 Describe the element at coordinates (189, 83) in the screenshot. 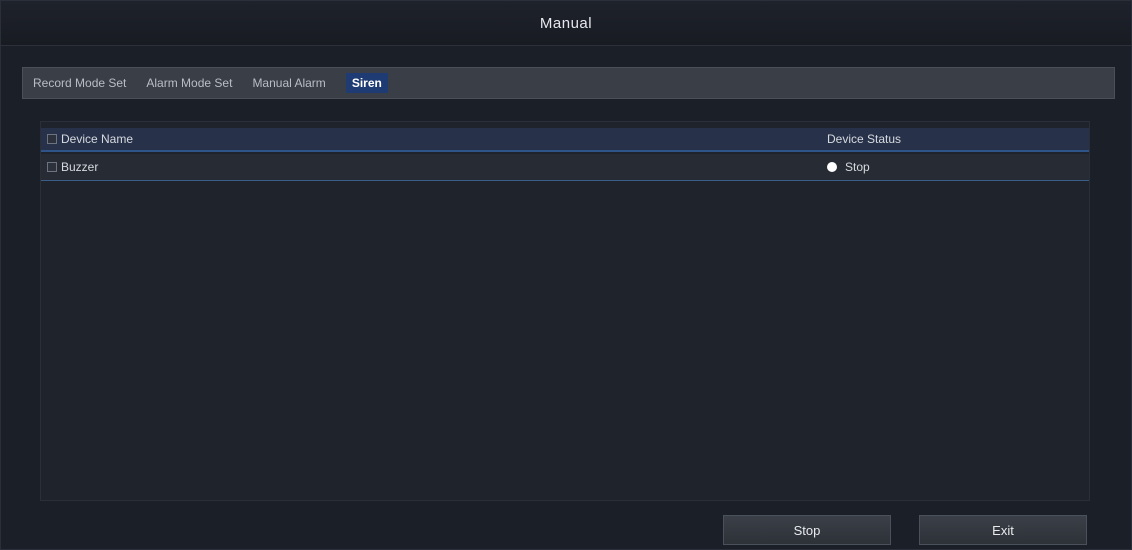

I see `tab-alarm-mode-set: Alarm Mode Set` at that location.